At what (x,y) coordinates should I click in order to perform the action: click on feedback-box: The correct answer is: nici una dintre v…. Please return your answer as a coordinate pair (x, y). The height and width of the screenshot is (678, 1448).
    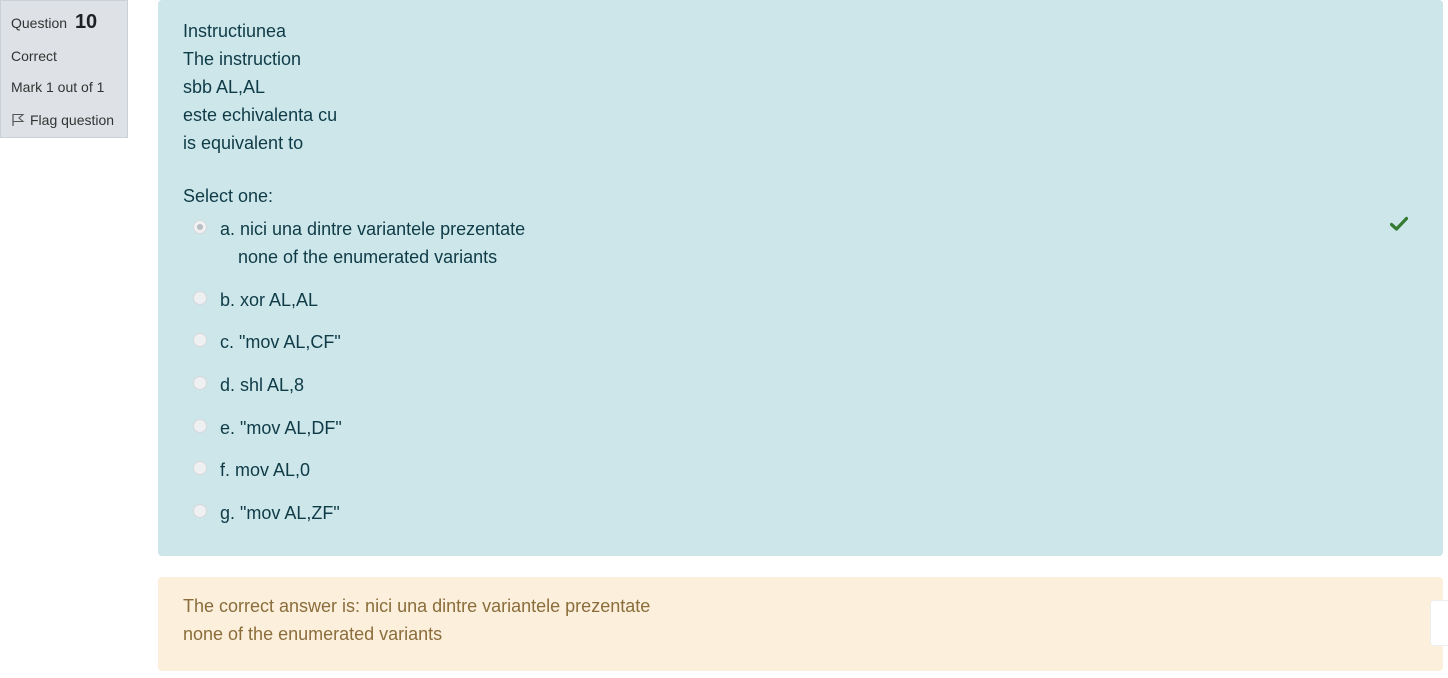
    Looking at the image, I should click on (800, 624).